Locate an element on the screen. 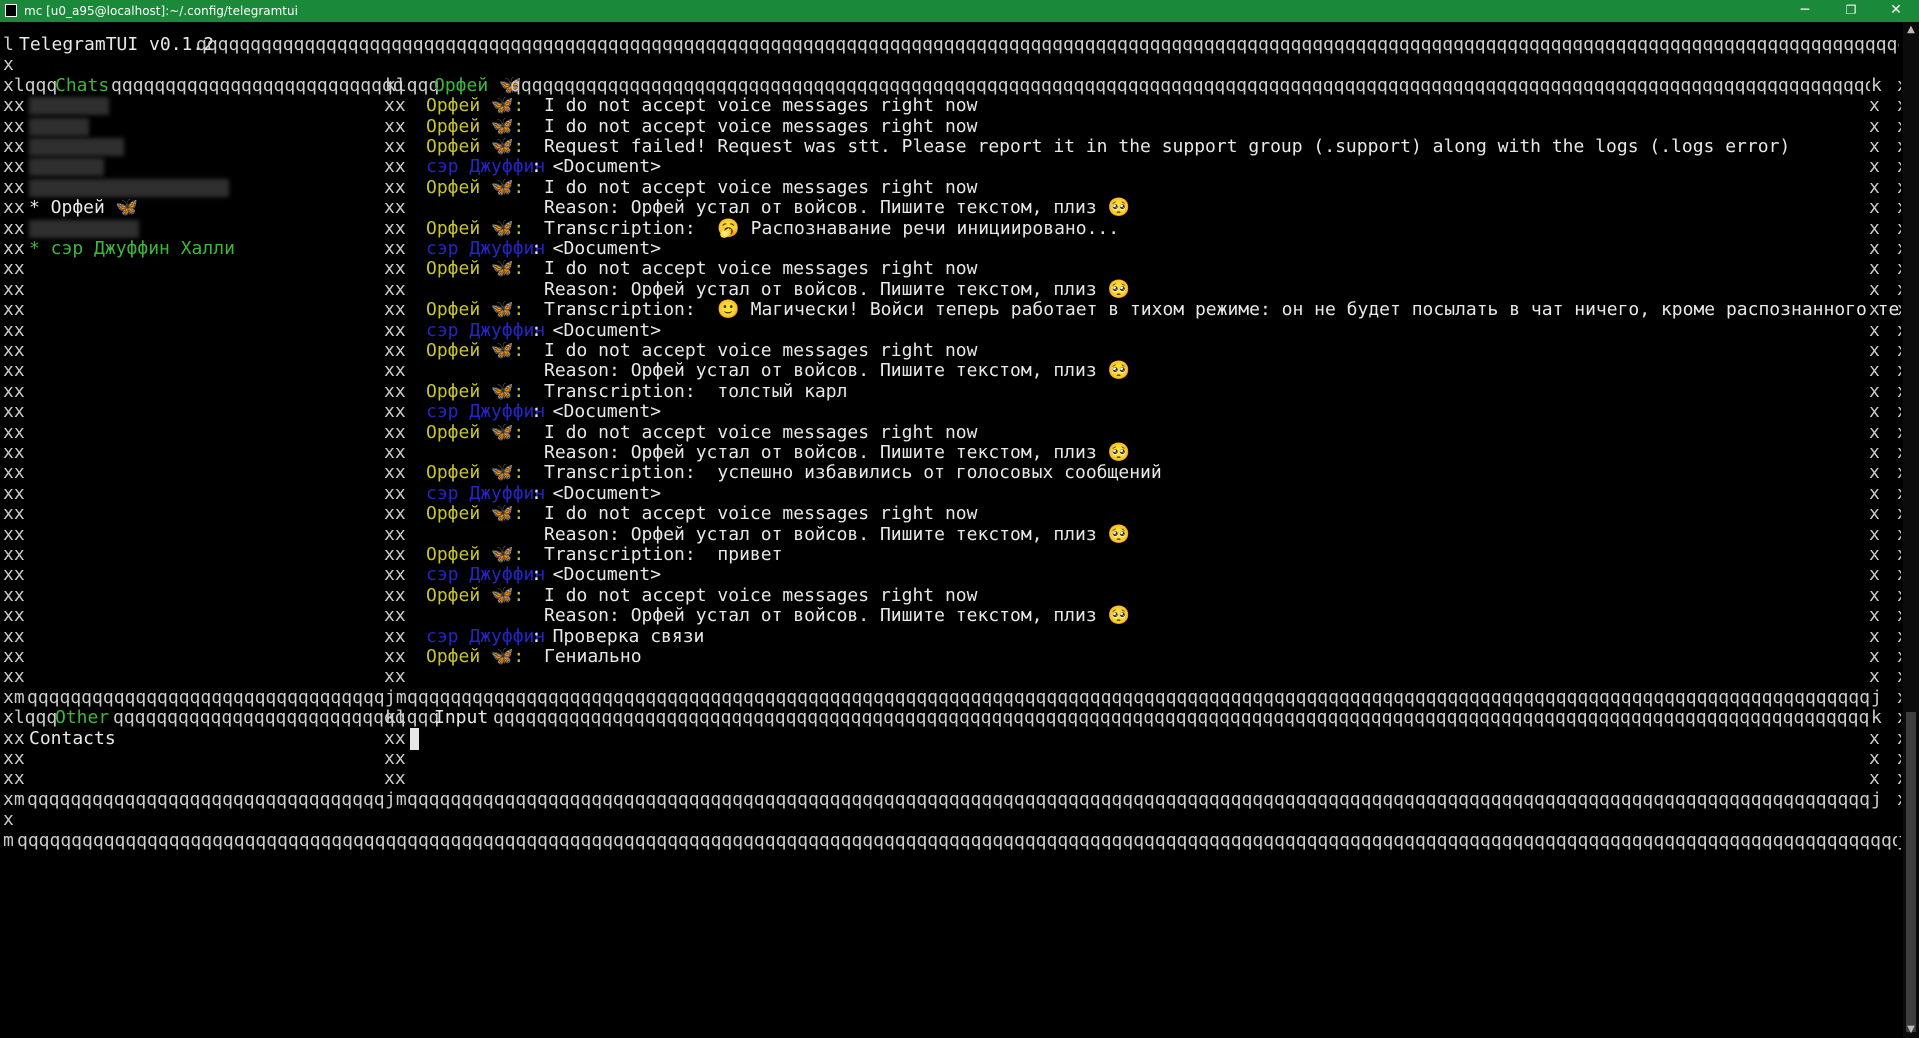  scroll-thumb is located at coordinates (1911, 872).